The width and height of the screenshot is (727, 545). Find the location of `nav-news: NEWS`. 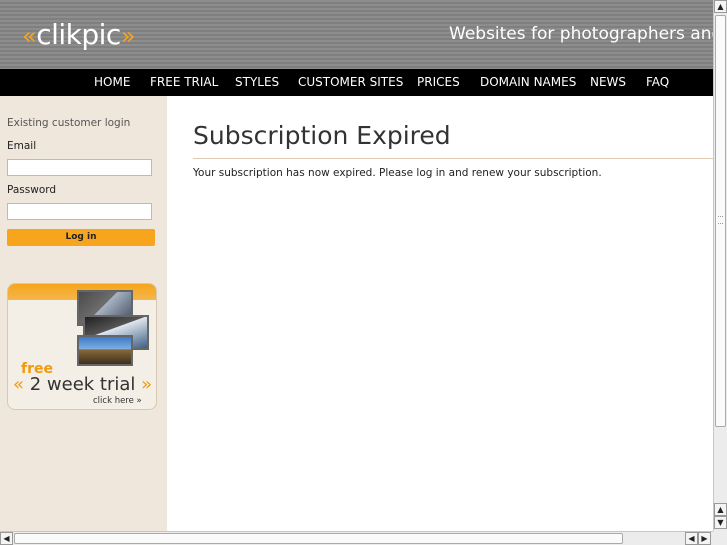

nav-news: NEWS is located at coordinates (608, 82).